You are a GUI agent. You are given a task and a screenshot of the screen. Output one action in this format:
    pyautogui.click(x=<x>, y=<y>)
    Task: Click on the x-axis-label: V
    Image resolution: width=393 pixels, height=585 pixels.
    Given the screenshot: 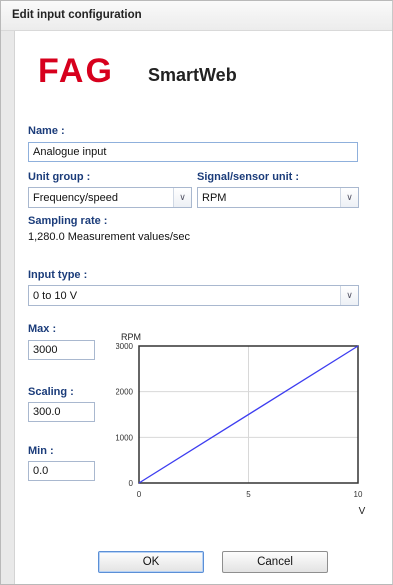 What is the action you would take?
    pyautogui.click(x=362, y=511)
    